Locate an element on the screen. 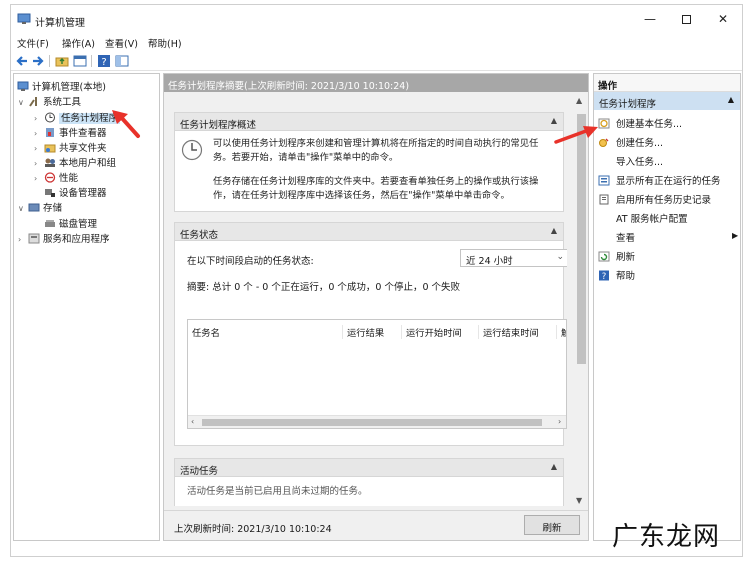 This screenshot has width=750, height=561. maximize-icon is located at coordinates (686, 19).